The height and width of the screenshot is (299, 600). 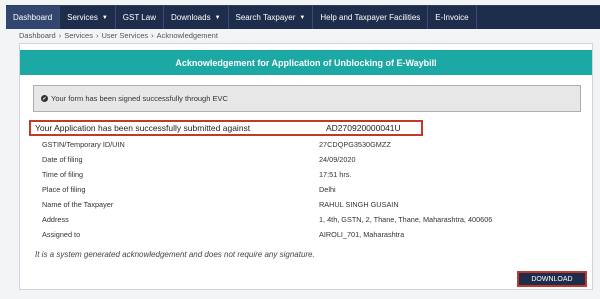 I want to click on breadcrumb-services: Services, so click(x=78, y=35).